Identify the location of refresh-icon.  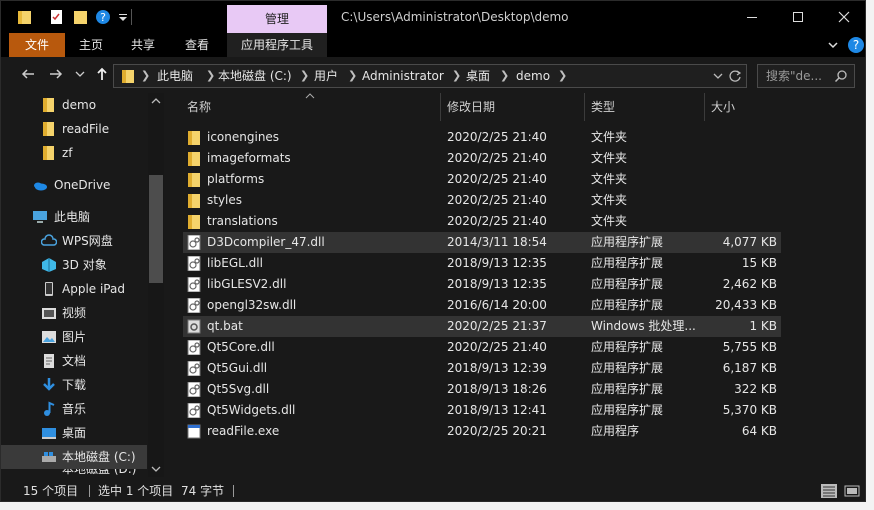
(735, 76).